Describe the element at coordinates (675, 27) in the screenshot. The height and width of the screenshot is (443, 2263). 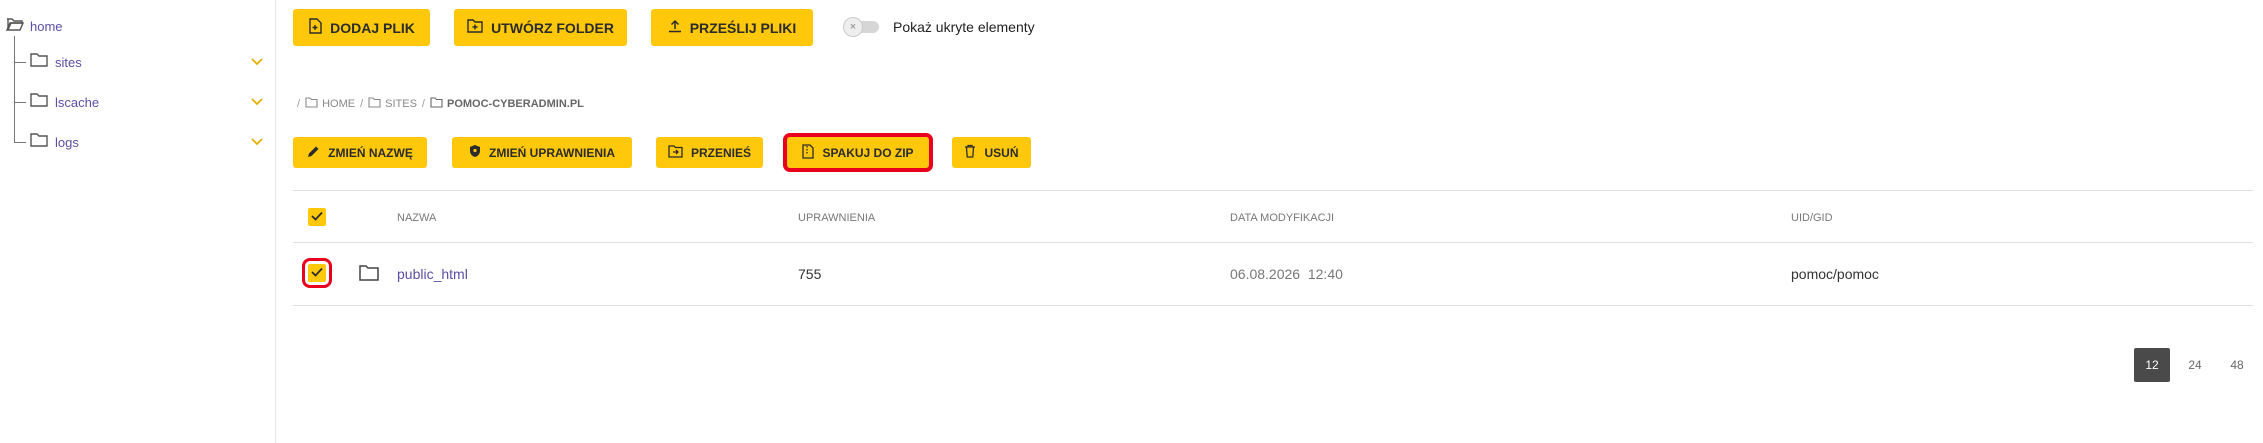
I see `upload-icon` at that location.